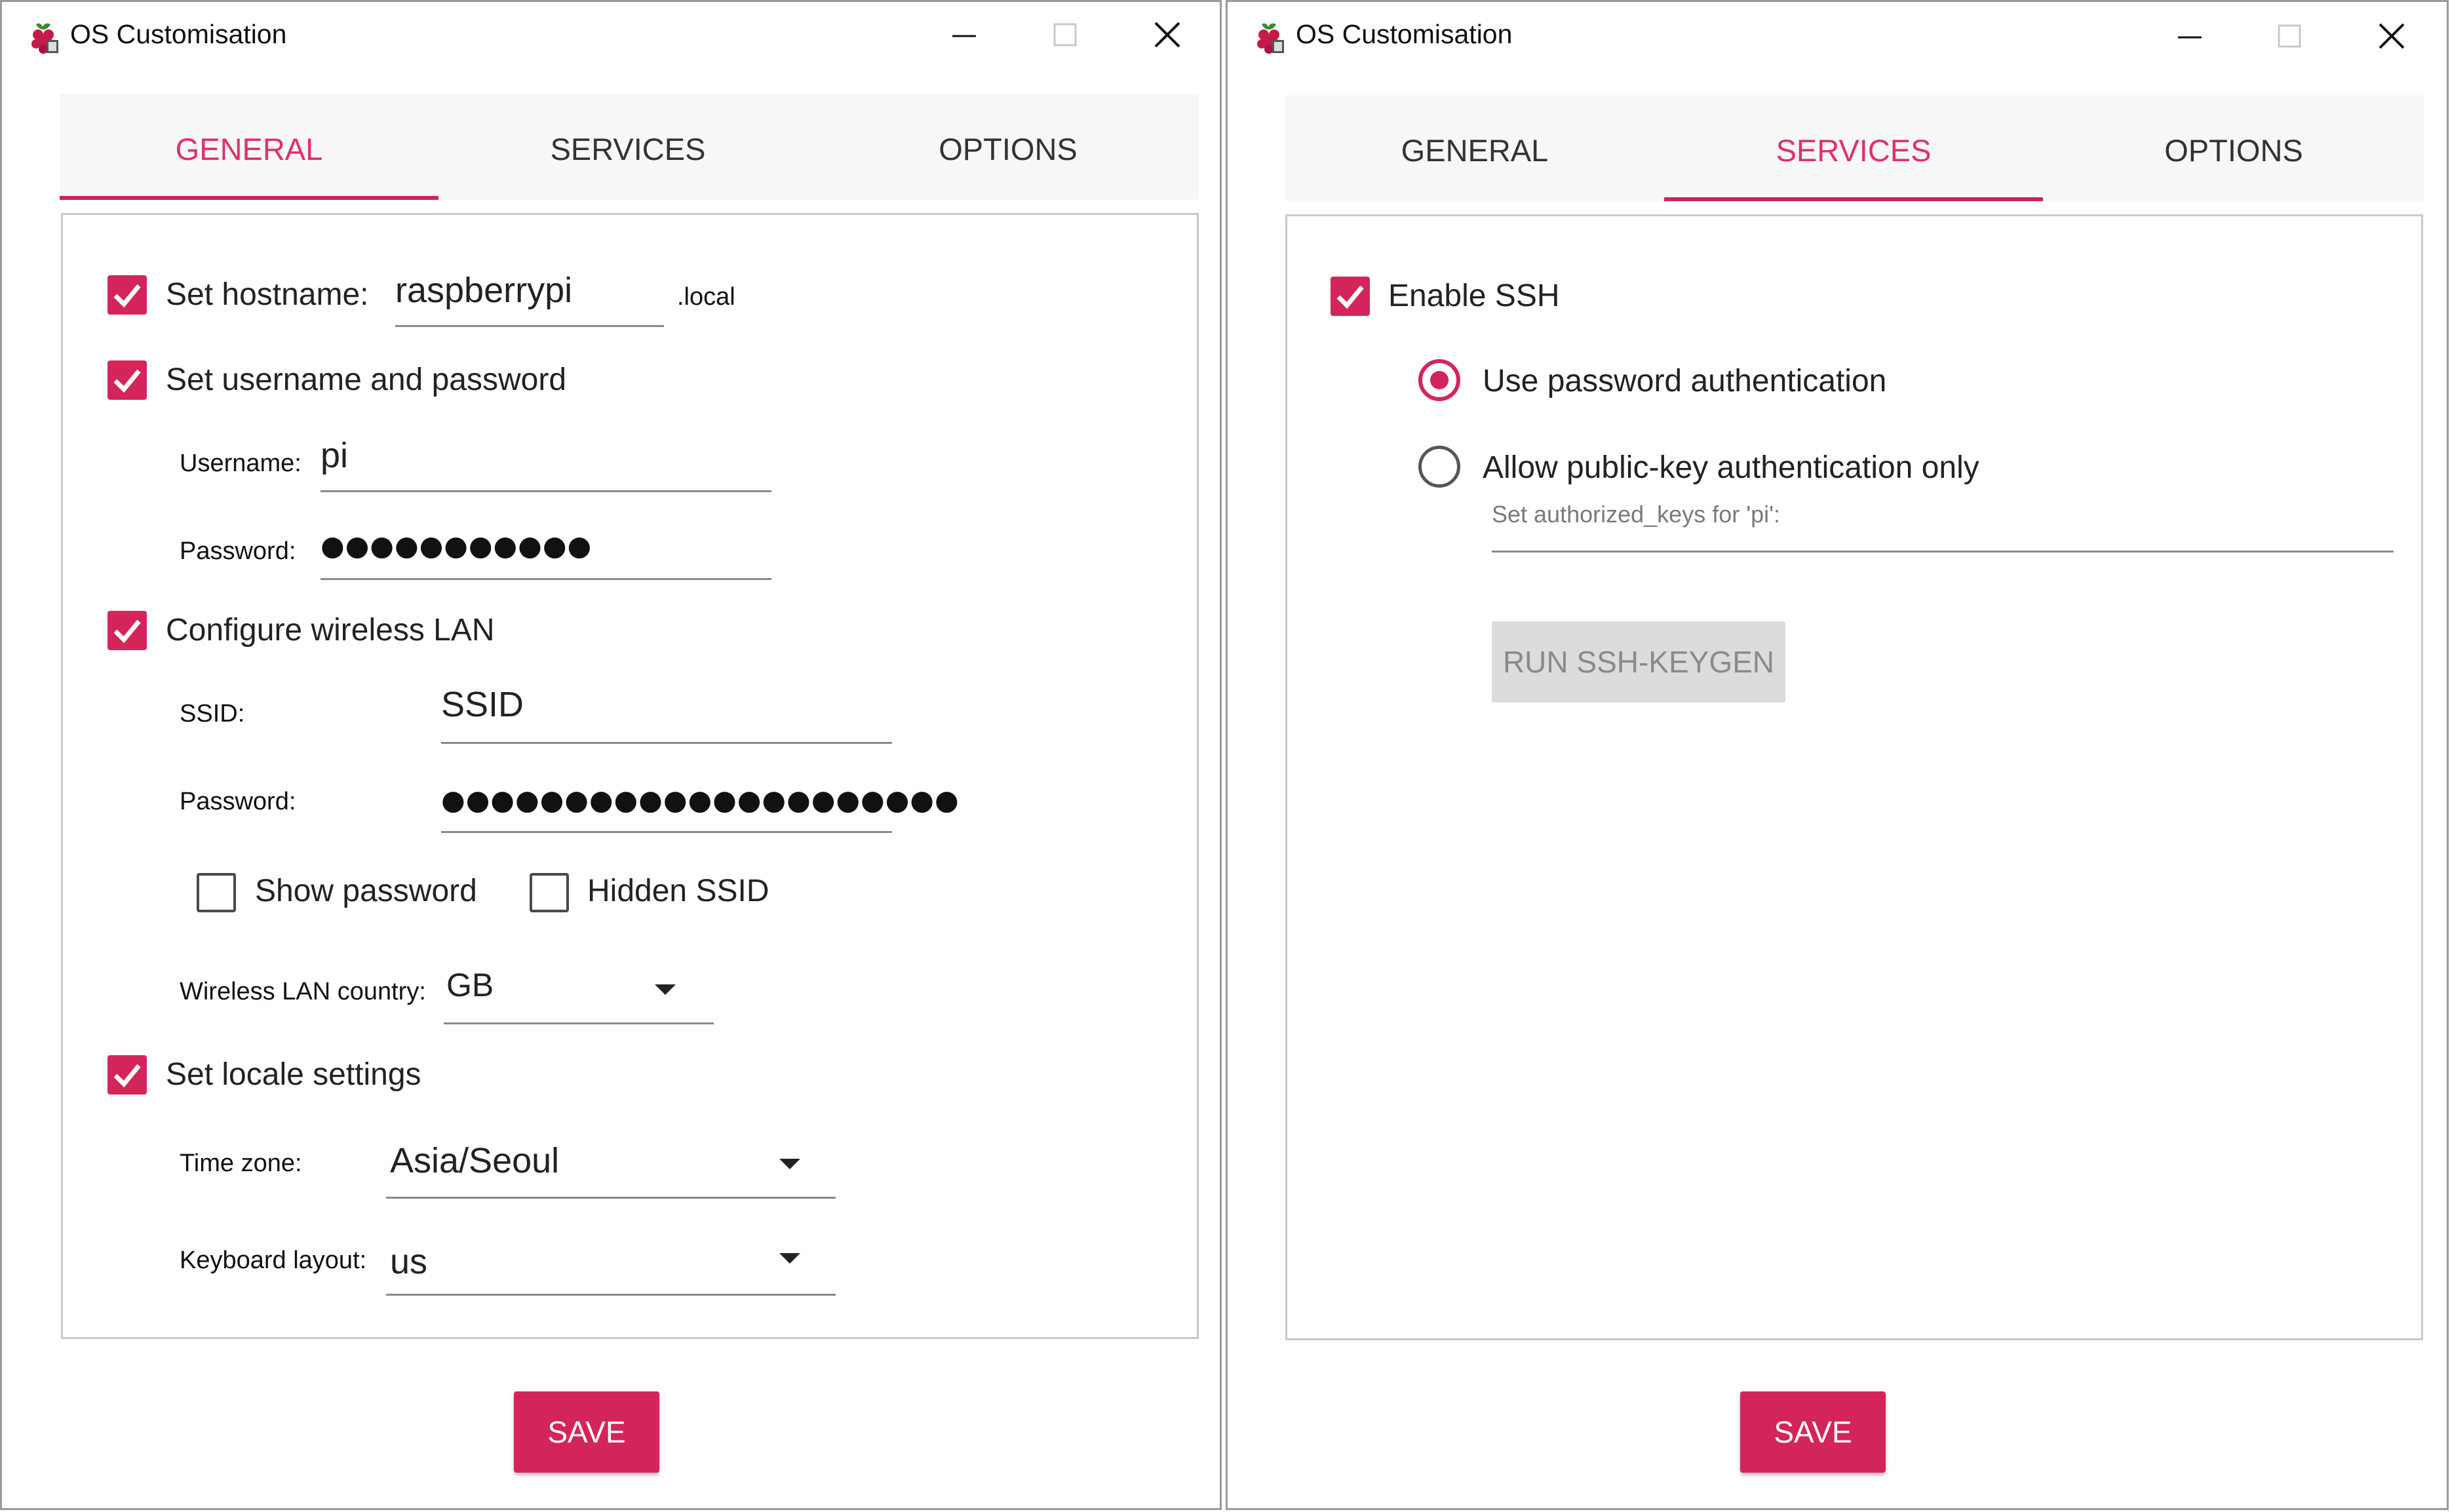  What do you see at coordinates (457, 546) in the screenshot?
I see `user-password-mask: ●●●●●●●●●●●` at bounding box center [457, 546].